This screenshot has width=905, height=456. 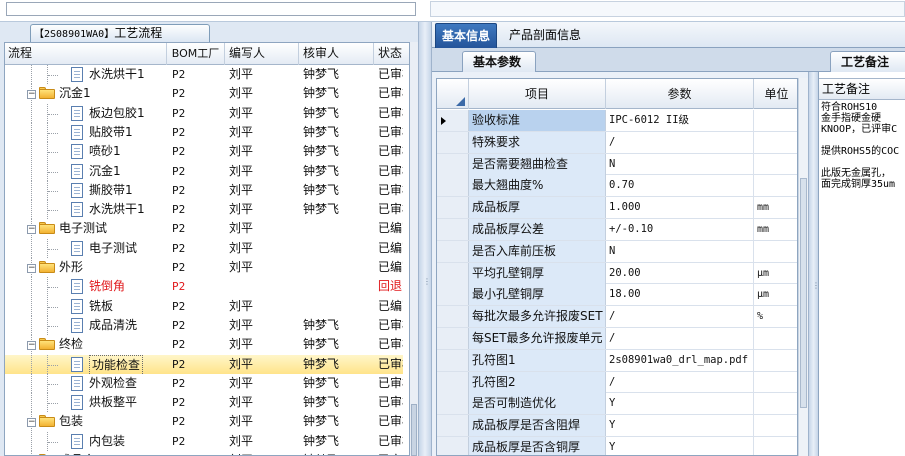 What do you see at coordinates (204, 453) in the screenshot?
I see `tree-row: −成品仓P2刘平钟梦飞已审核` at bounding box center [204, 453].